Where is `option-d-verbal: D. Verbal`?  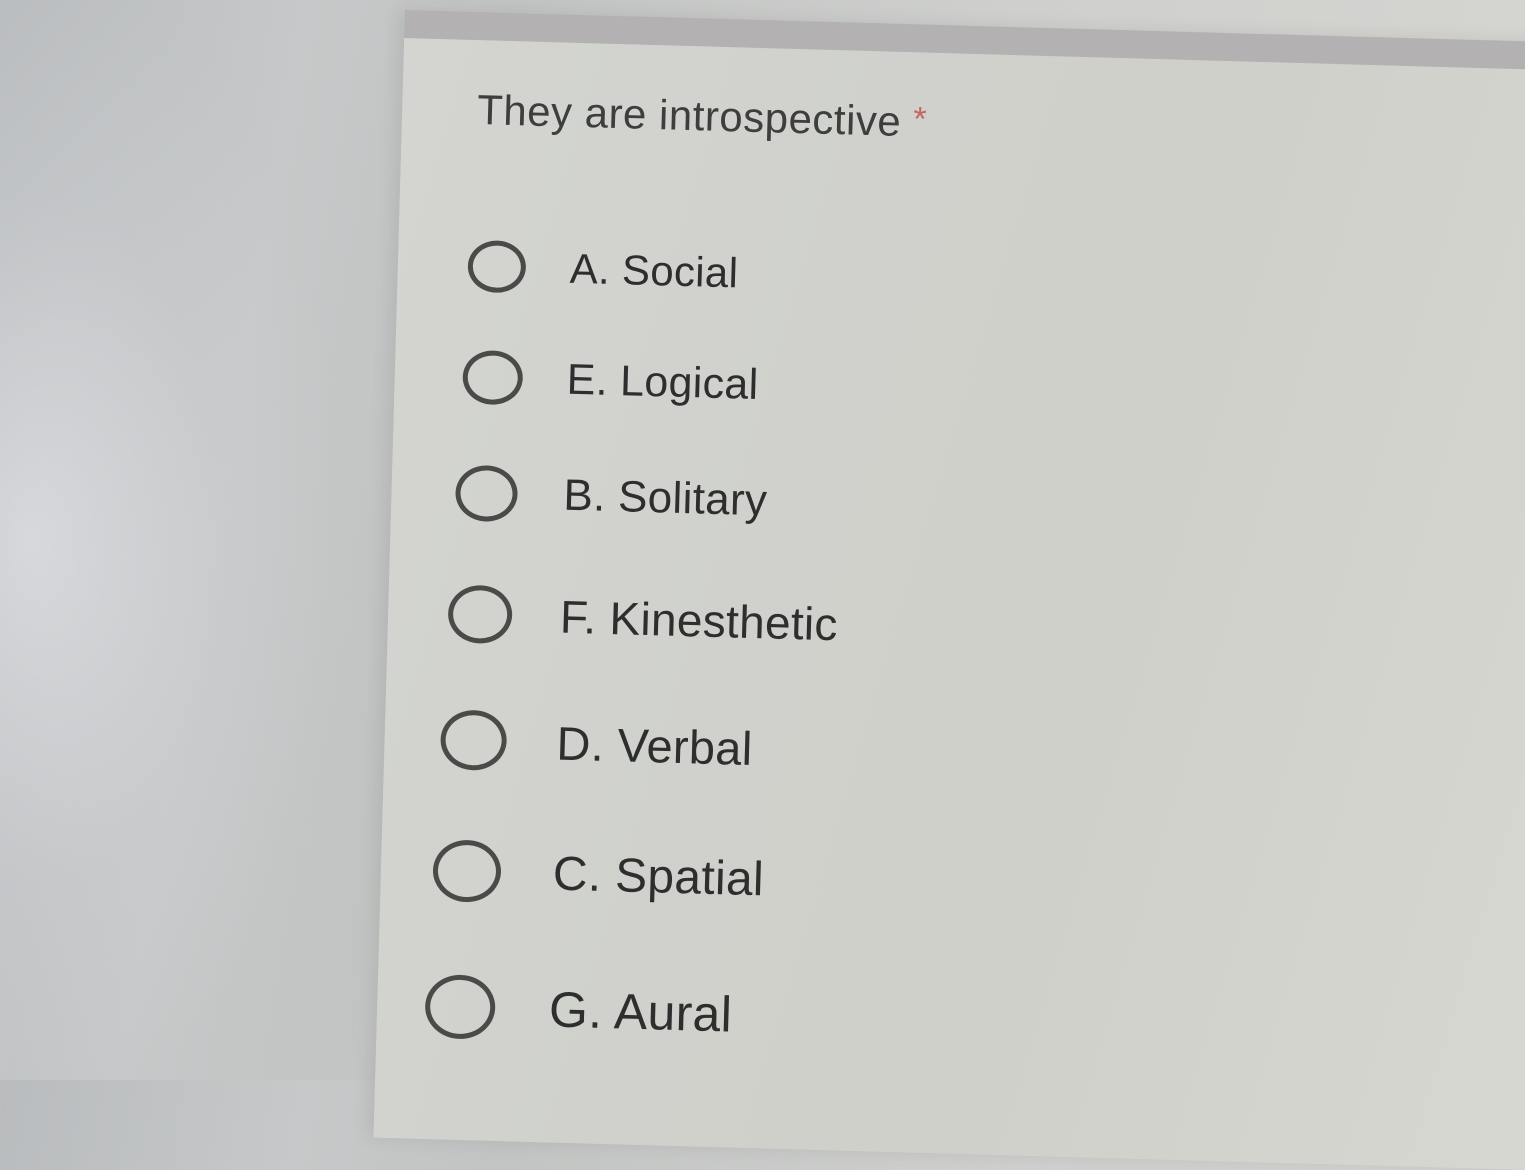 option-d-verbal: D. Verbal is located at coordinates (596, 743).